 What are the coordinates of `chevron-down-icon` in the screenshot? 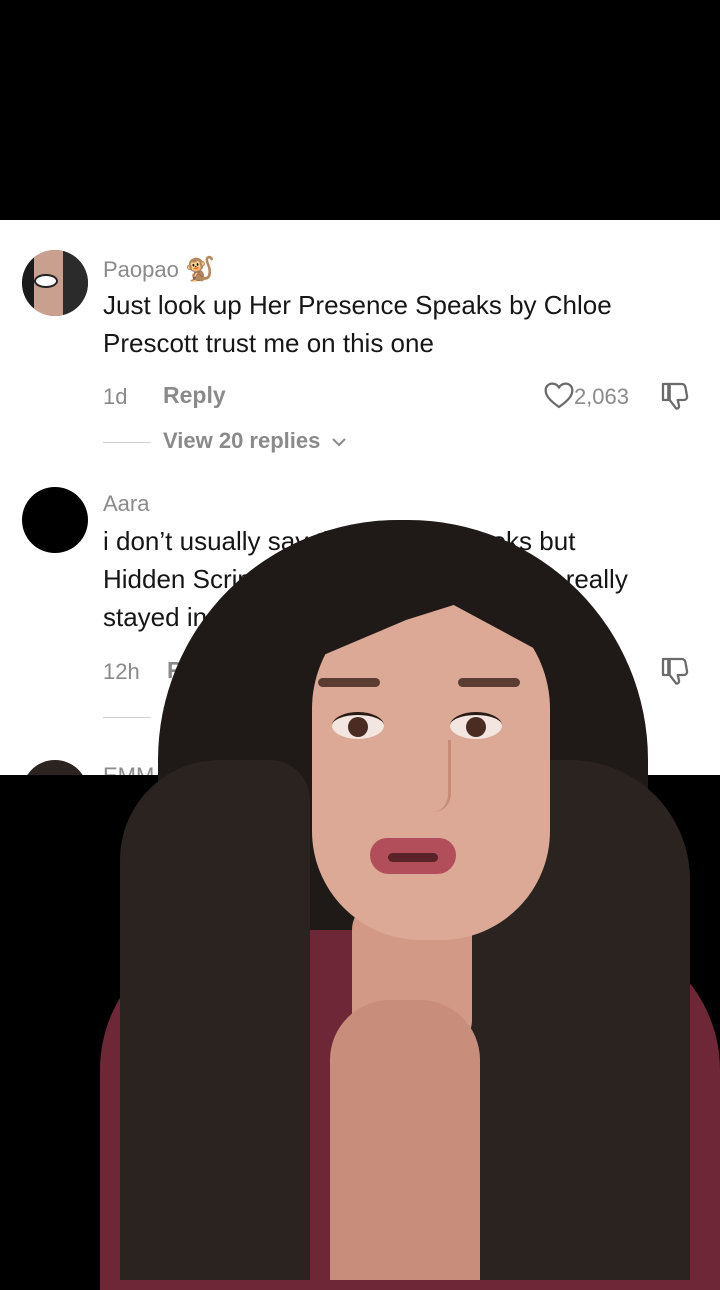 It's located at (338, 442).